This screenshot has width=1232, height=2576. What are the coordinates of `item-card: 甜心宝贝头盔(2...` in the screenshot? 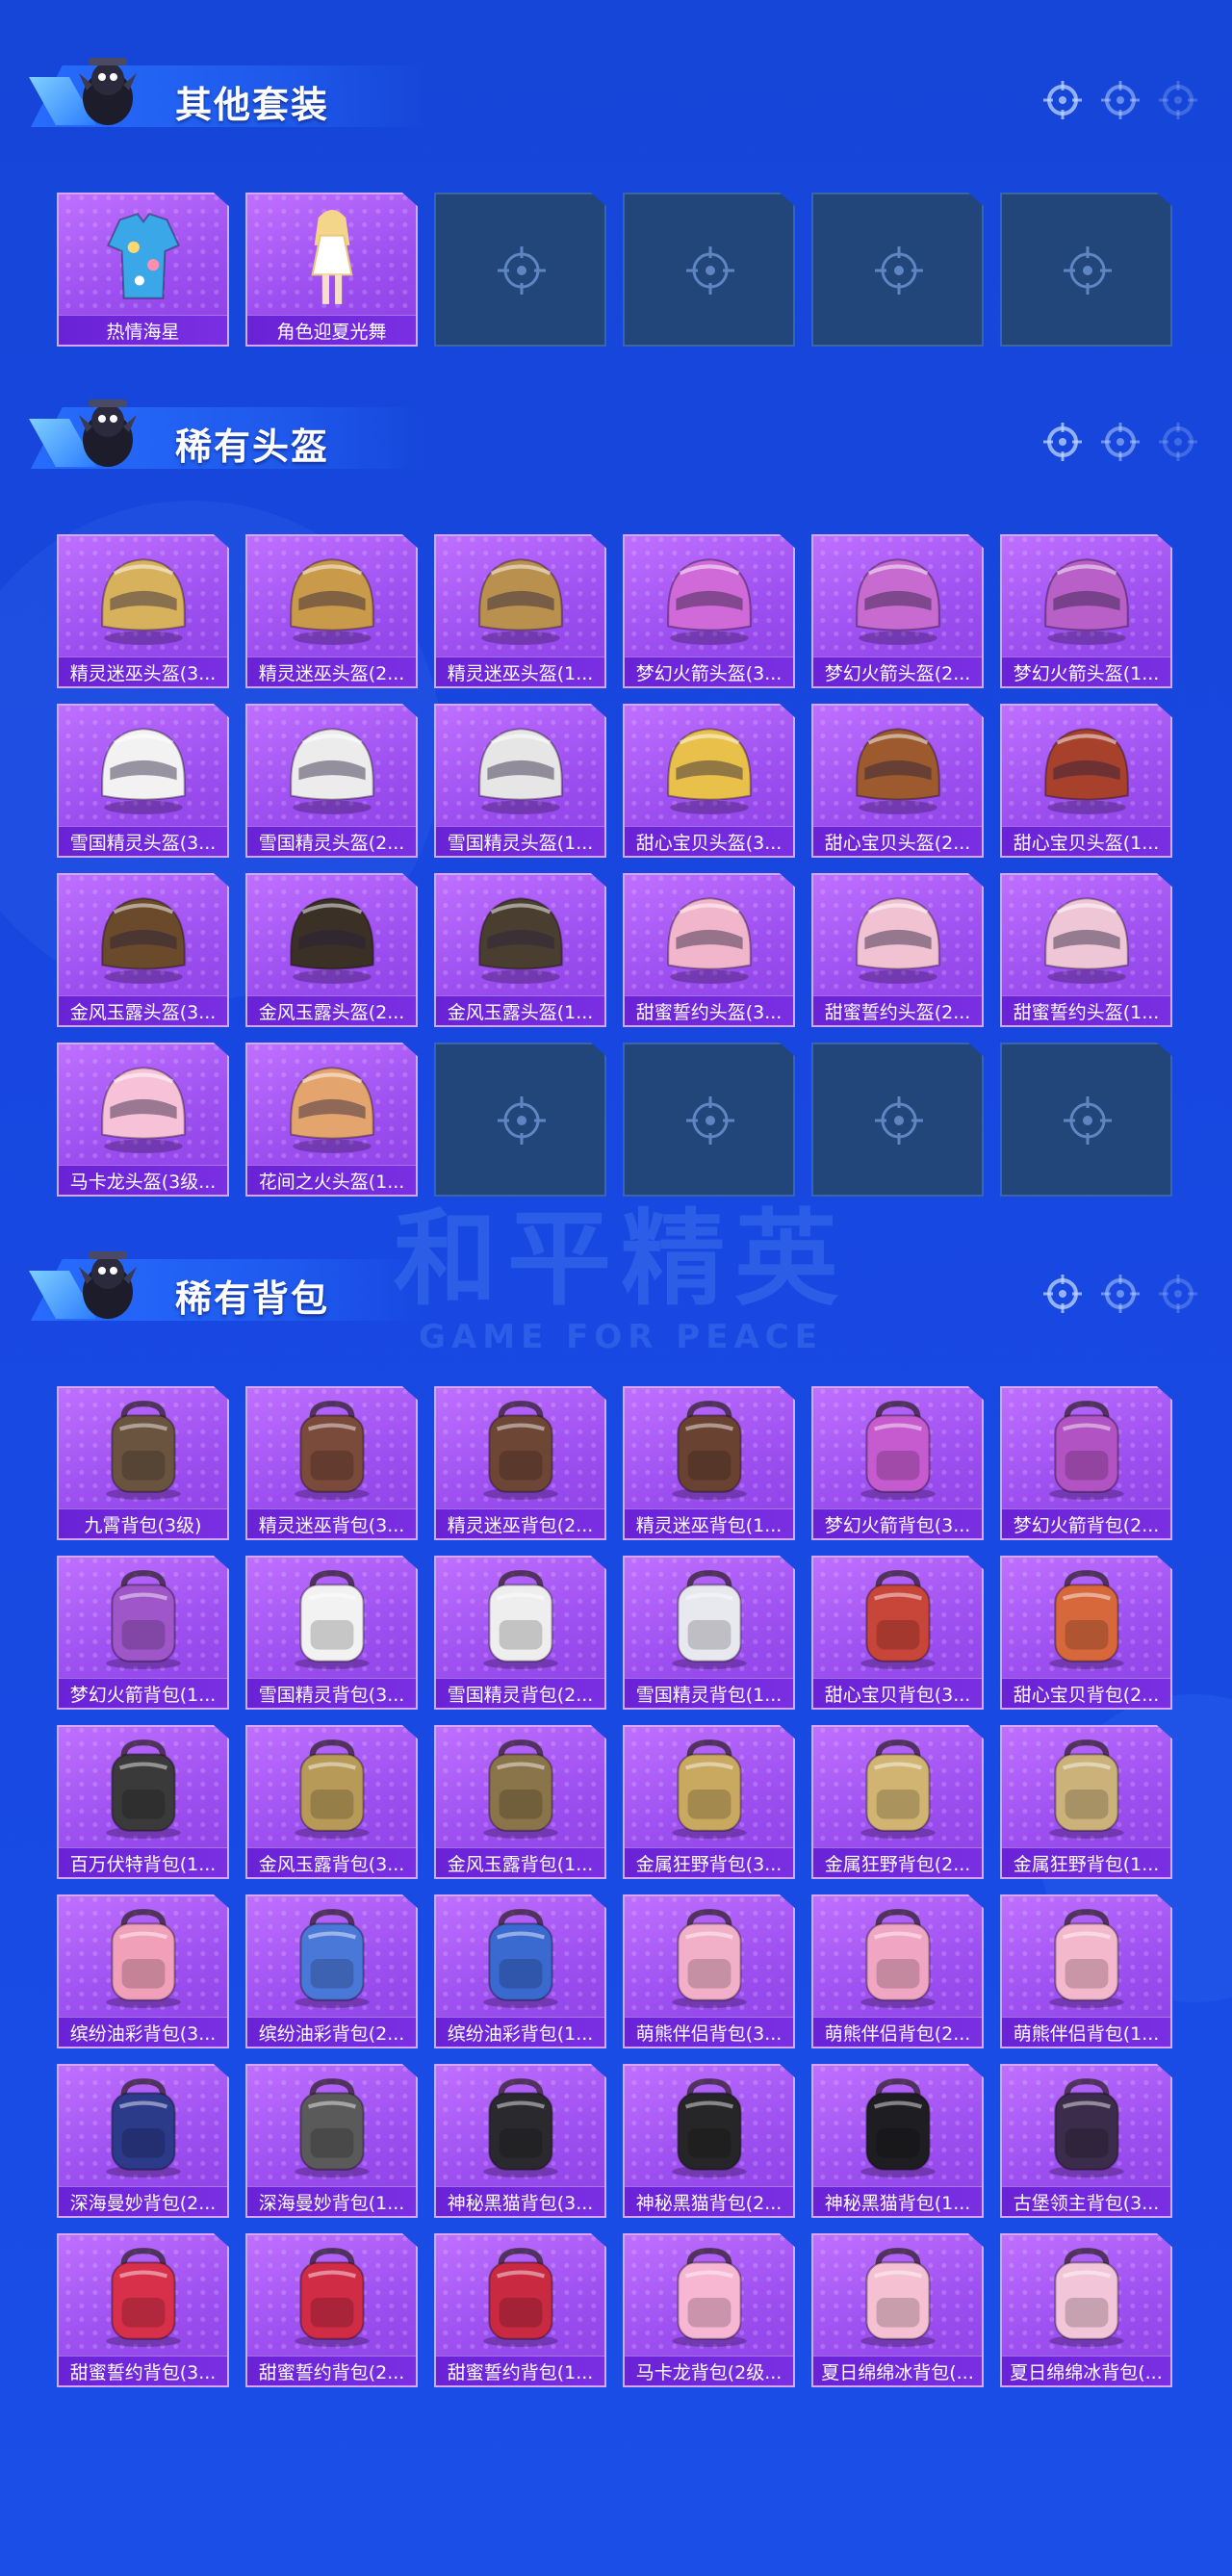 It's located at (897, 781).